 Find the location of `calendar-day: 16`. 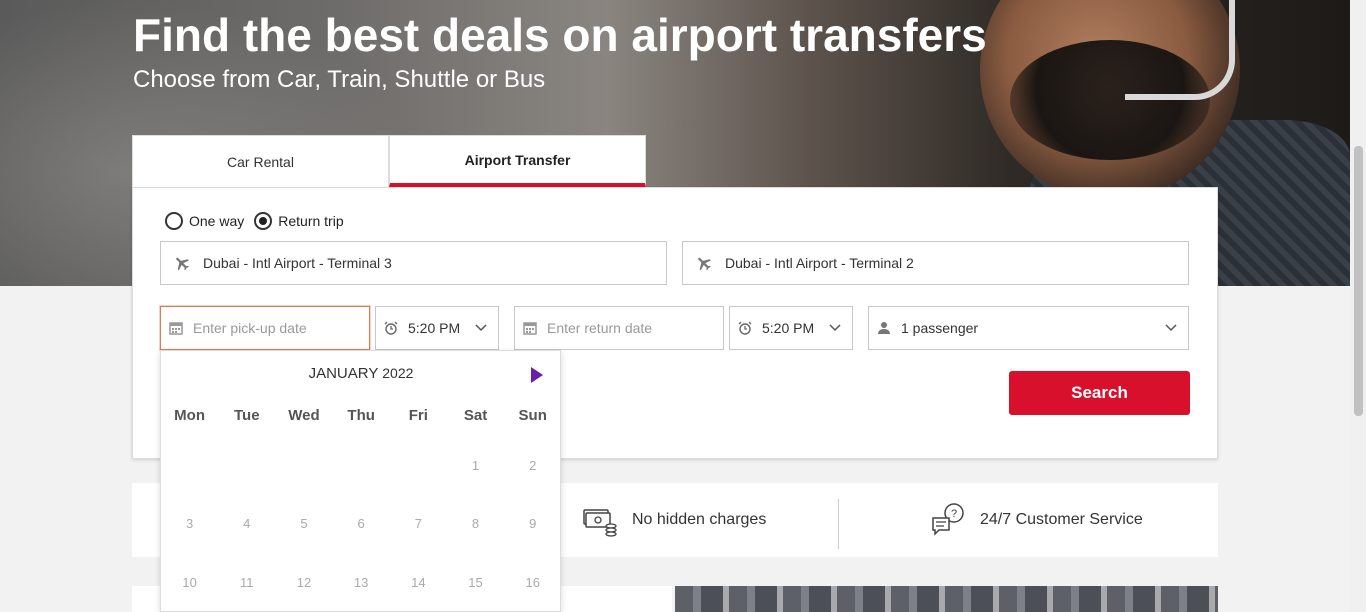

calendar-day: 16 is located at coordinates (532, 582).